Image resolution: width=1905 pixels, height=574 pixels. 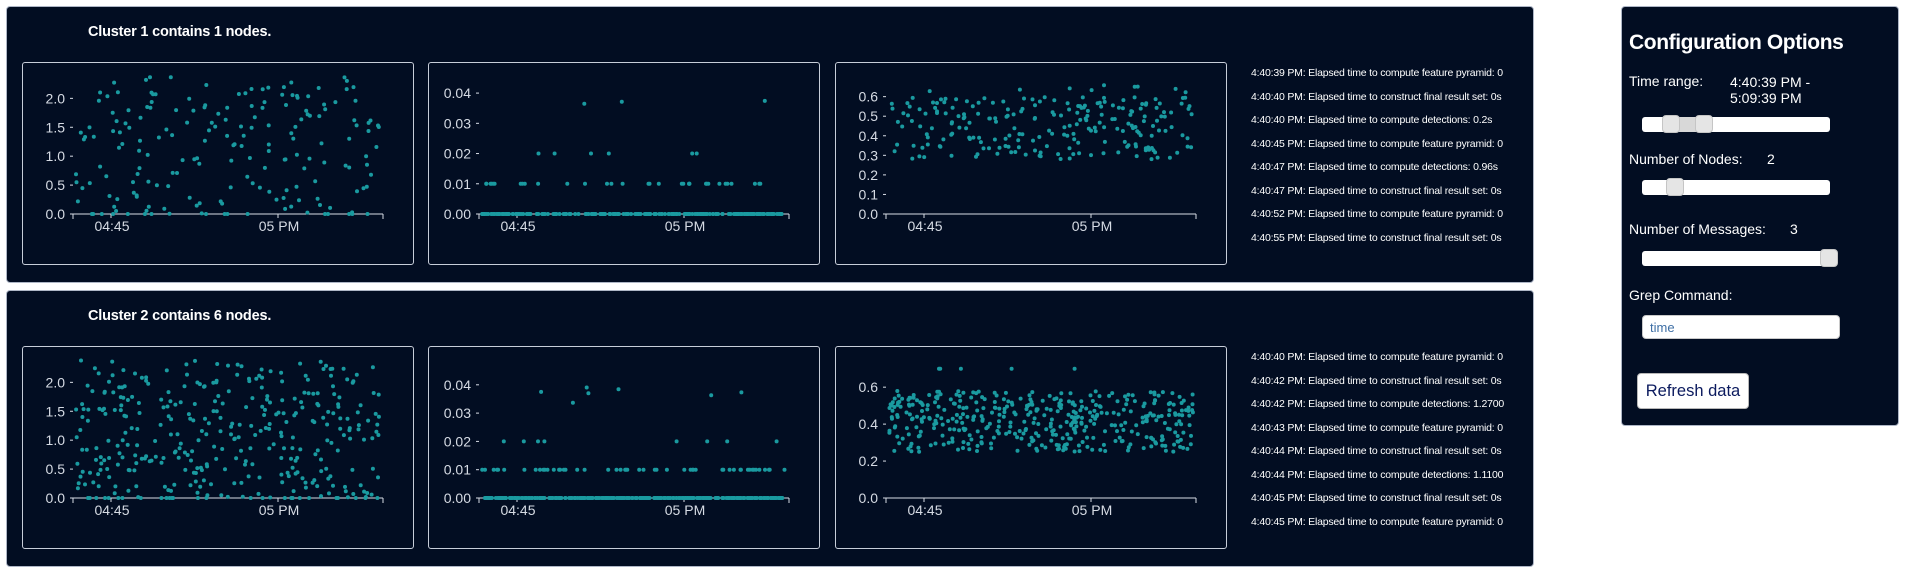 I want to click on nodes-slider-handle, so click(x=1675, y=187).